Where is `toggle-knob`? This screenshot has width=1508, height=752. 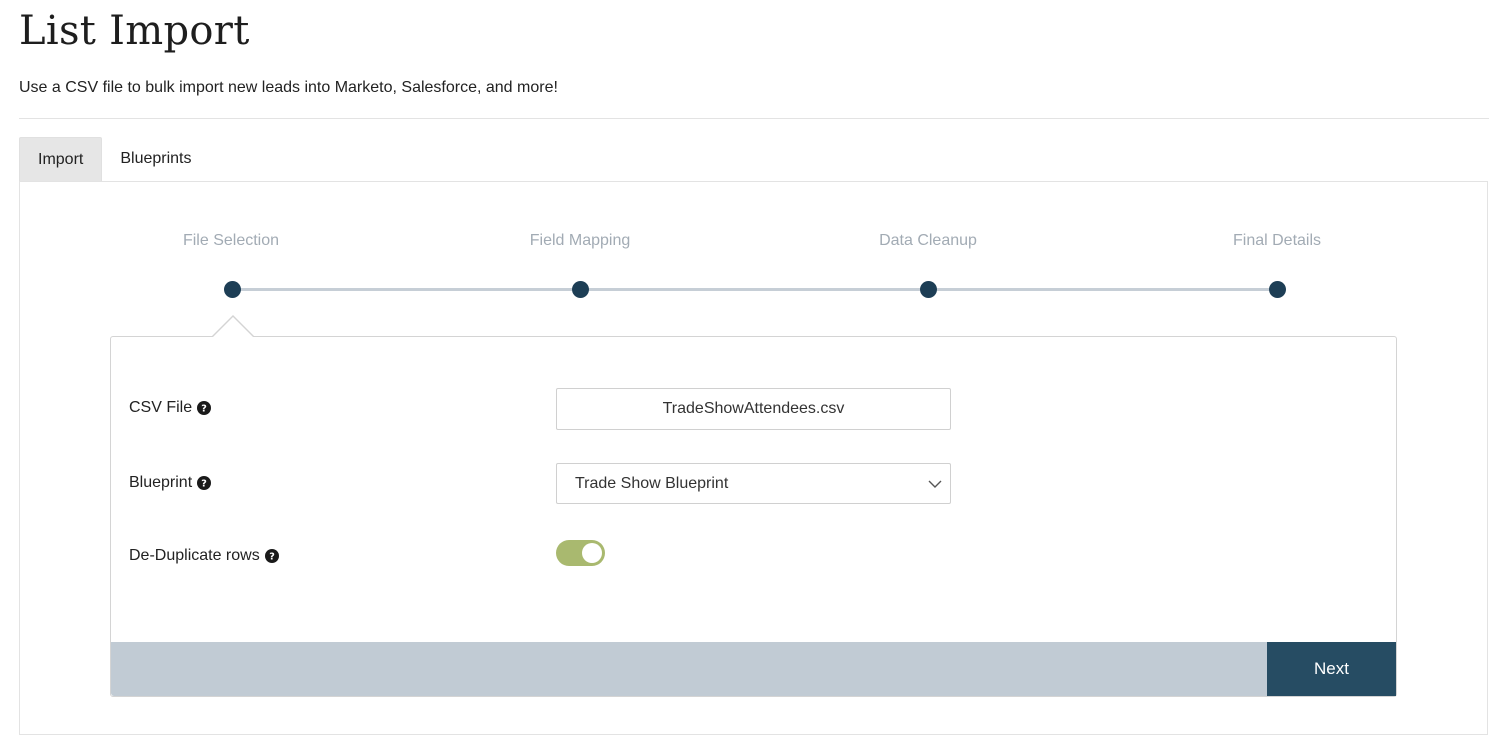
toggle-knob is located at coordinates (592, 553).